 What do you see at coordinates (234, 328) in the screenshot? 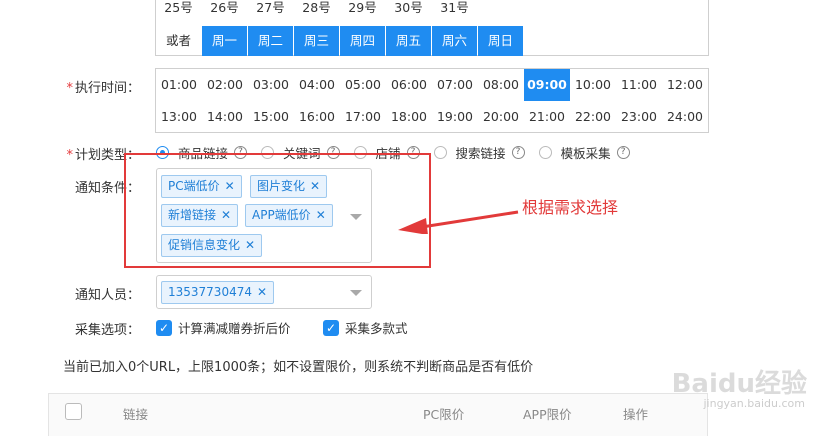
I see `checkbox-label: 计算满减赠券折后价` at bounding box center [234, 328].